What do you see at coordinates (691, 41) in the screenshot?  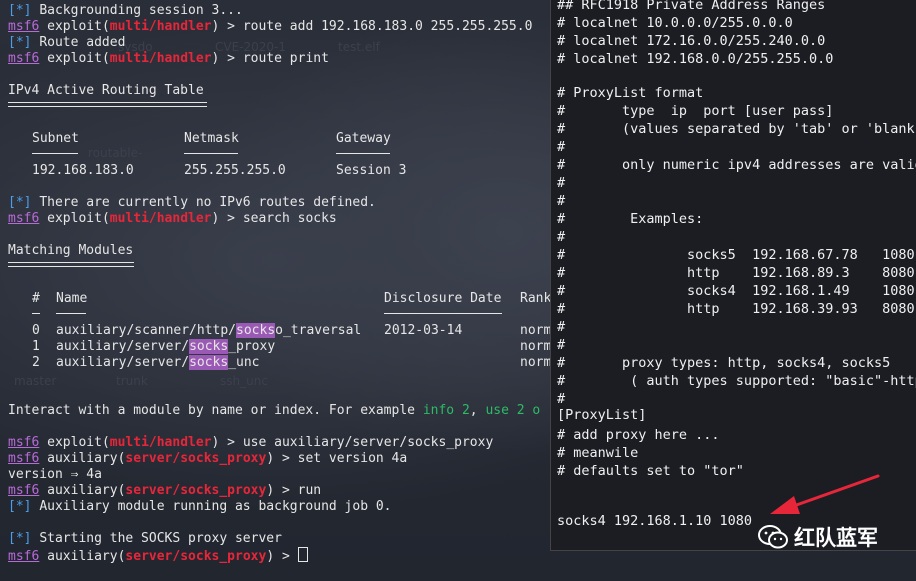 I see `config-line: # localnet 172.16.0.0/255.240.0.0` at bounding box center [691, 41].